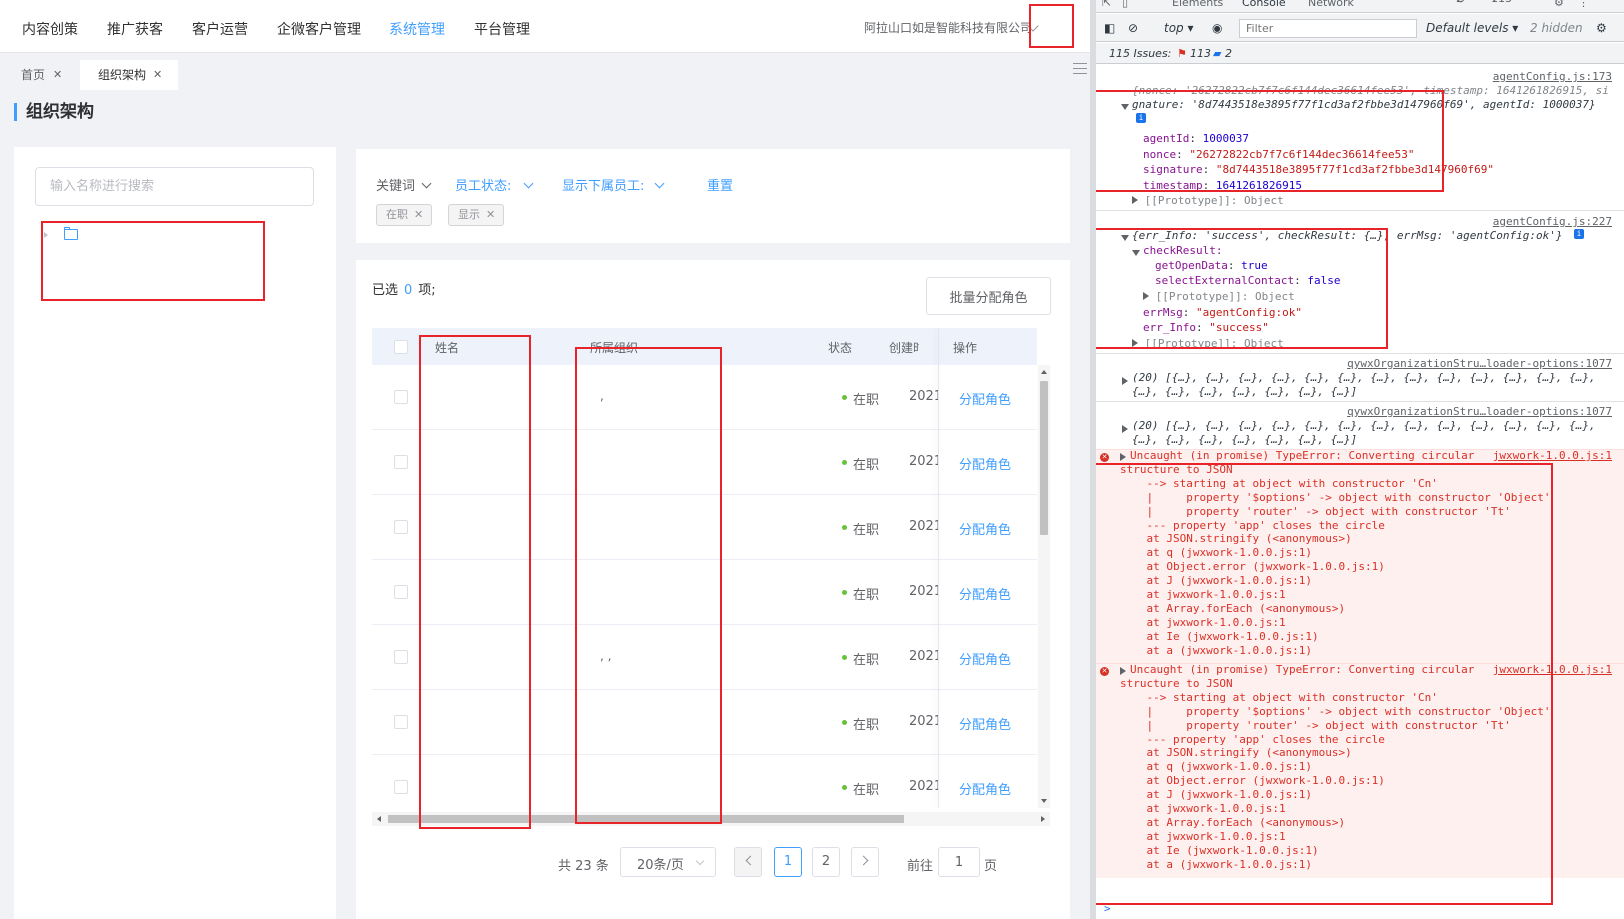 The width and height of the screenshot is (1624, 919). What do you see at coordinates (748, 862) in the screenshot?
I see `prev-page-button` at bounding box center [748, 862].